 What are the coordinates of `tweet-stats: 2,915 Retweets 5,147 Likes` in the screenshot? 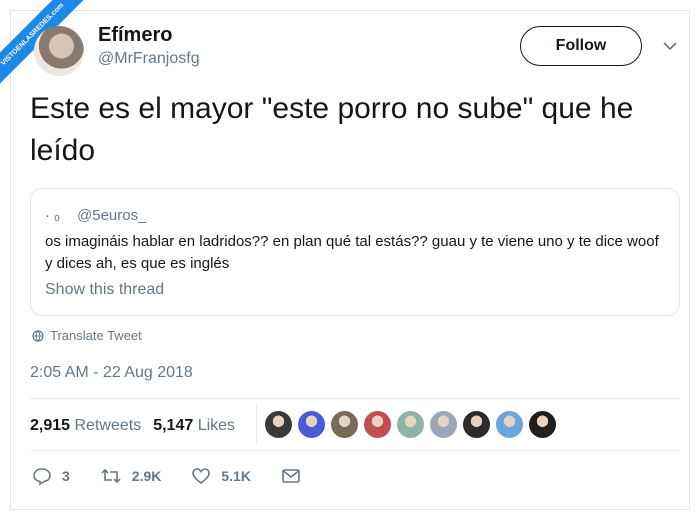 It's located at (132, 426).